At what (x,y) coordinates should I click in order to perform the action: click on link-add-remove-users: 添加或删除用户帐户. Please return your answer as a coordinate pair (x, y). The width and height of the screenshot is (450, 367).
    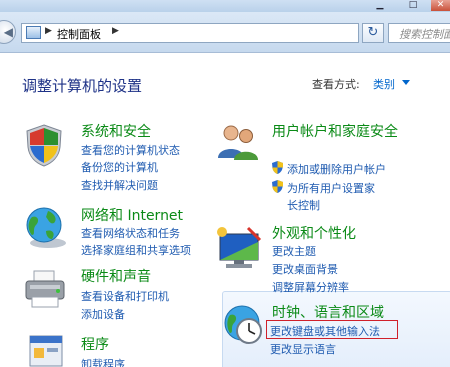
    Looking at the image, I should click on (336, 169).